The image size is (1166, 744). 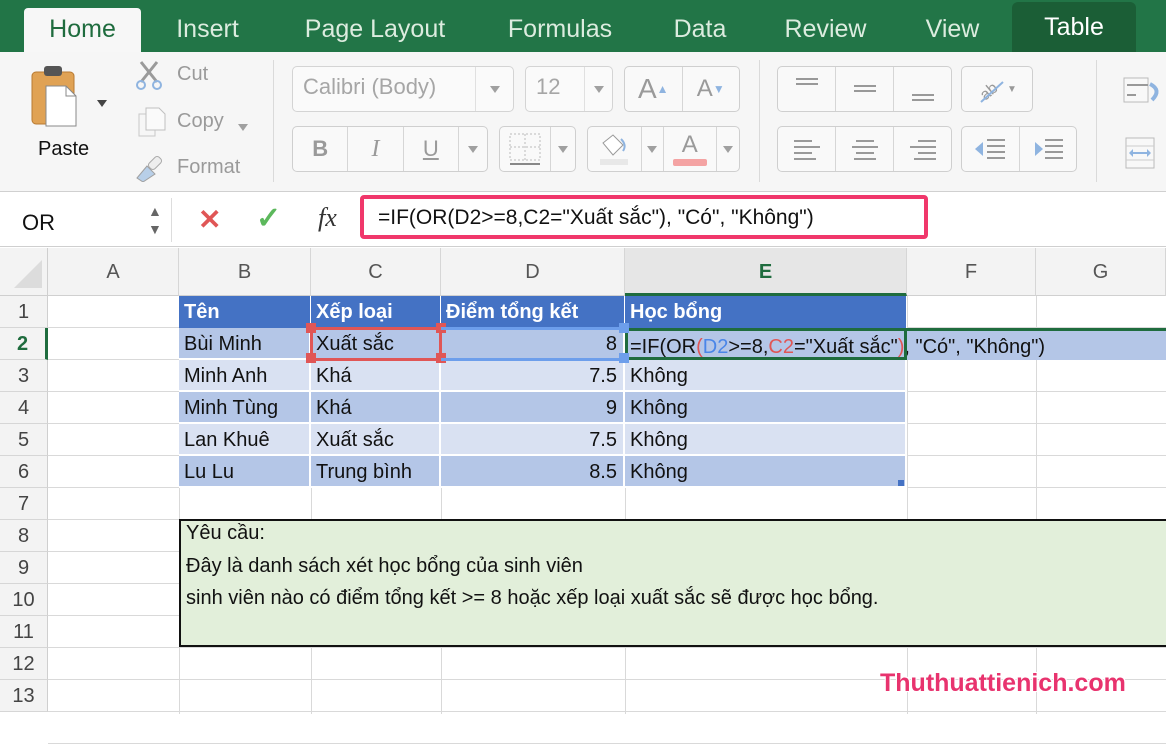 I want to click on bold-button: B, so click(x=321, y=149).